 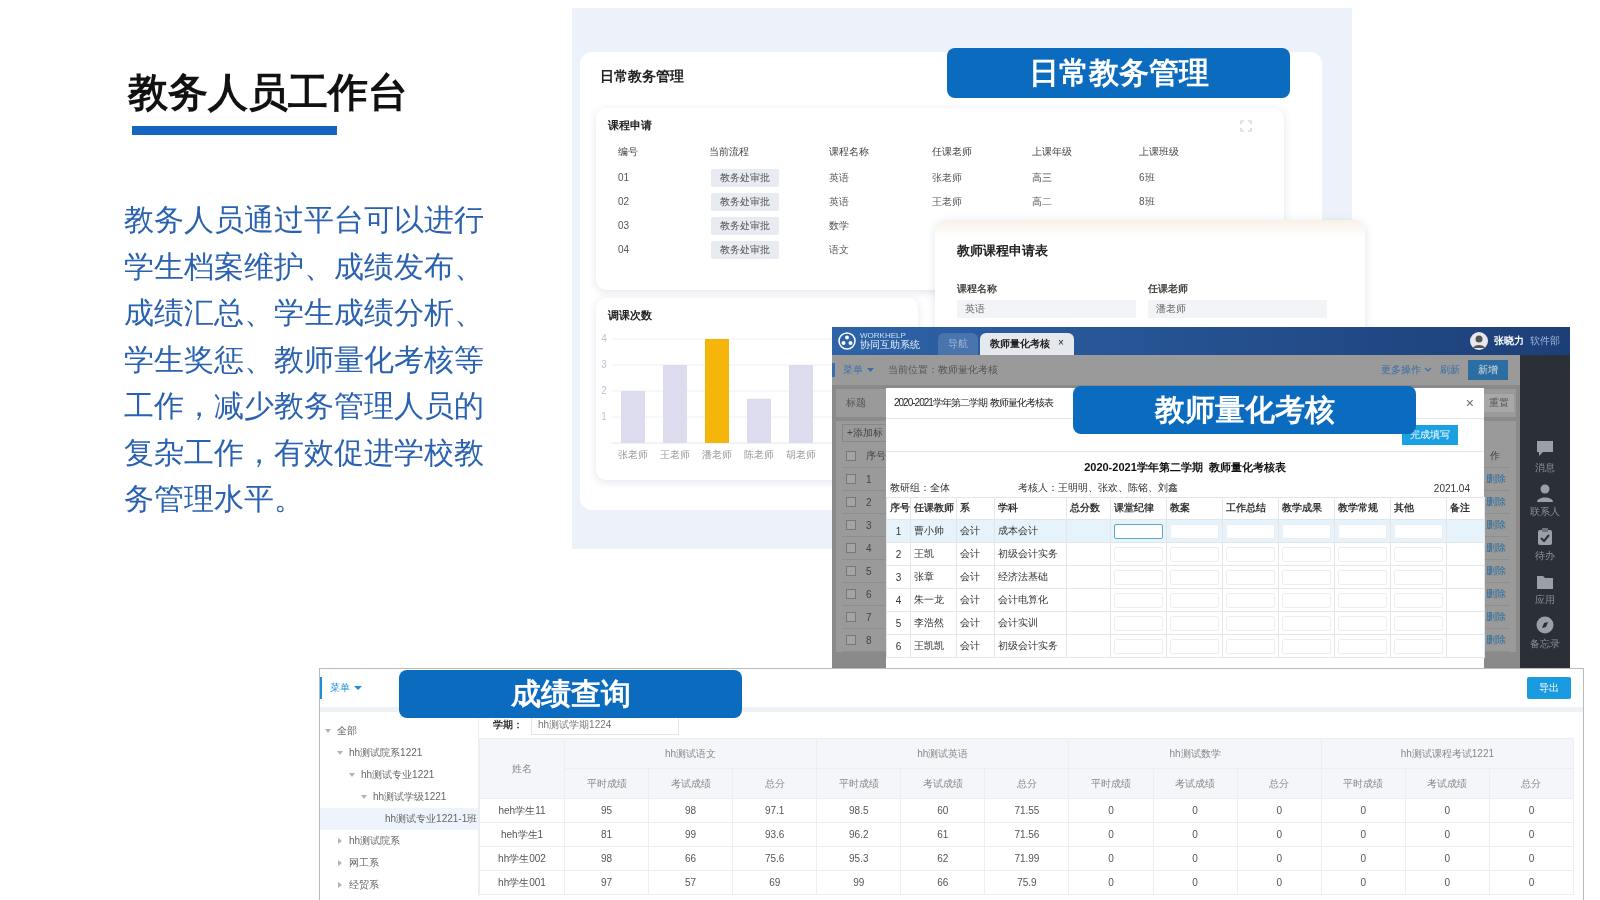 What do you see at coordinates (1027, 344) in the screenshot?
I see `tab: 教师量化考核 ×` at bounding box center [1027, 344].